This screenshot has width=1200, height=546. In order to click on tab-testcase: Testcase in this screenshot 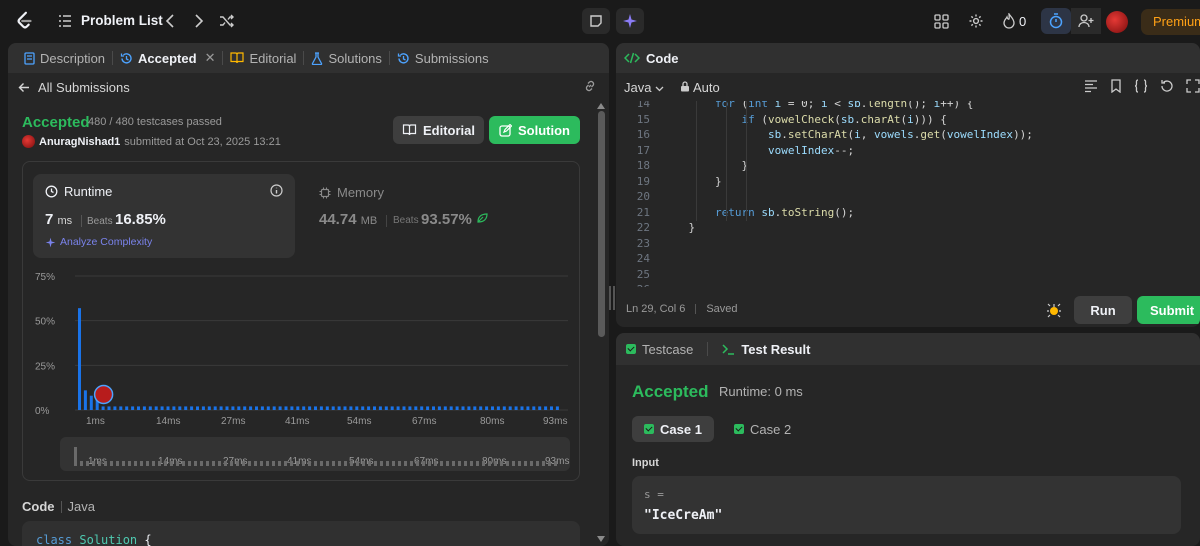, I will do `click(659, 349)`.